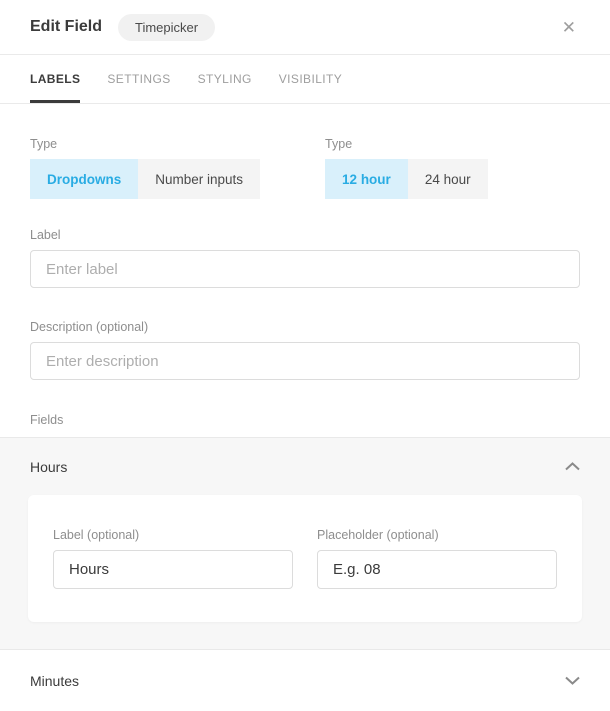 This screenshot has height=711, width=610. Describe the element at coordinates (310, 79) in the screenshot. I see `tab-visibility: VISIBILITY` at that location.